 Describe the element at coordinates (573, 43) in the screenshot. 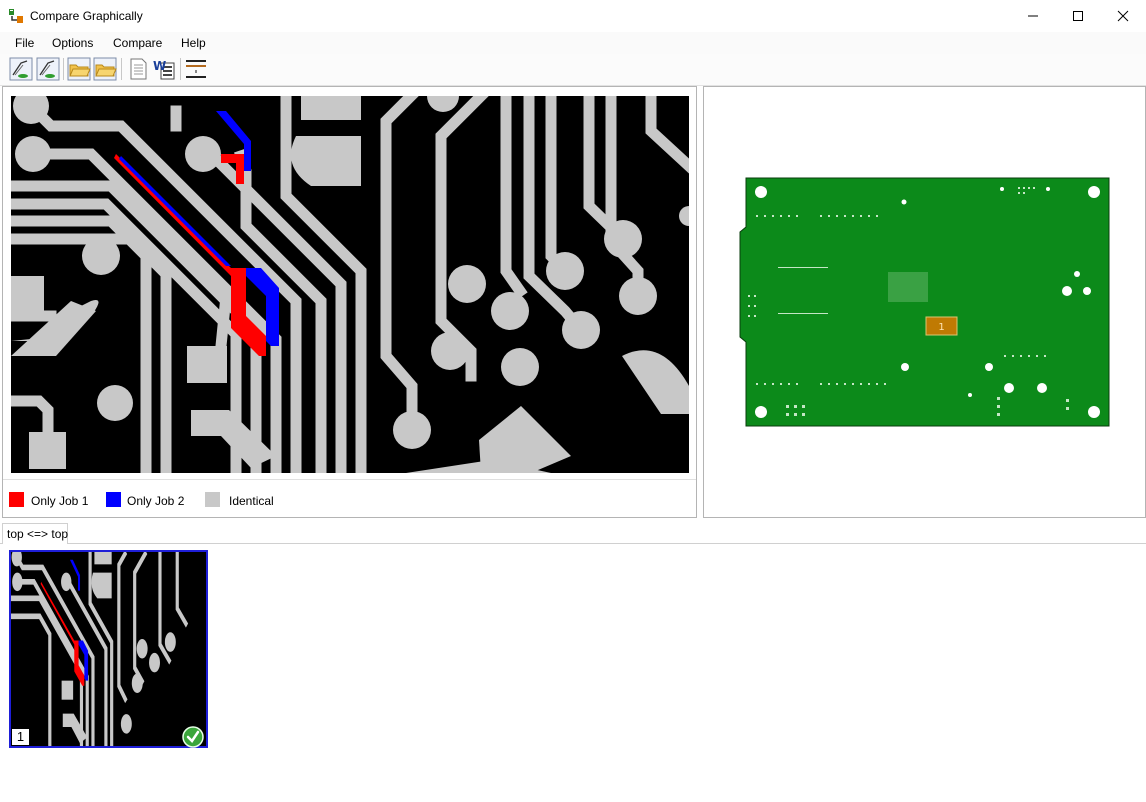

I see `menu-bar` at that location.